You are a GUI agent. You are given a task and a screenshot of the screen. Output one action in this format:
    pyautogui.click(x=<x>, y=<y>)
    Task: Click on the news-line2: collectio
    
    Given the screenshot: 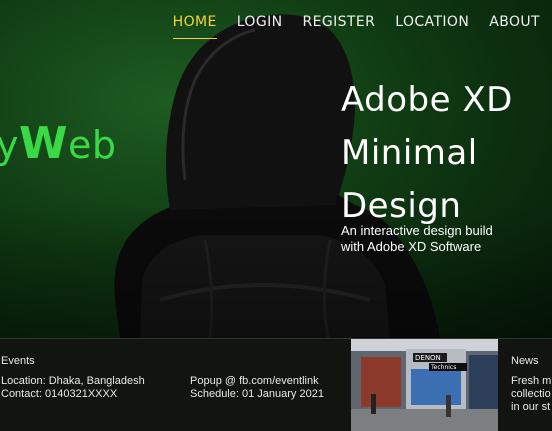 What is the action you would take?
    pyautogui.click(x=531, y=394)
    